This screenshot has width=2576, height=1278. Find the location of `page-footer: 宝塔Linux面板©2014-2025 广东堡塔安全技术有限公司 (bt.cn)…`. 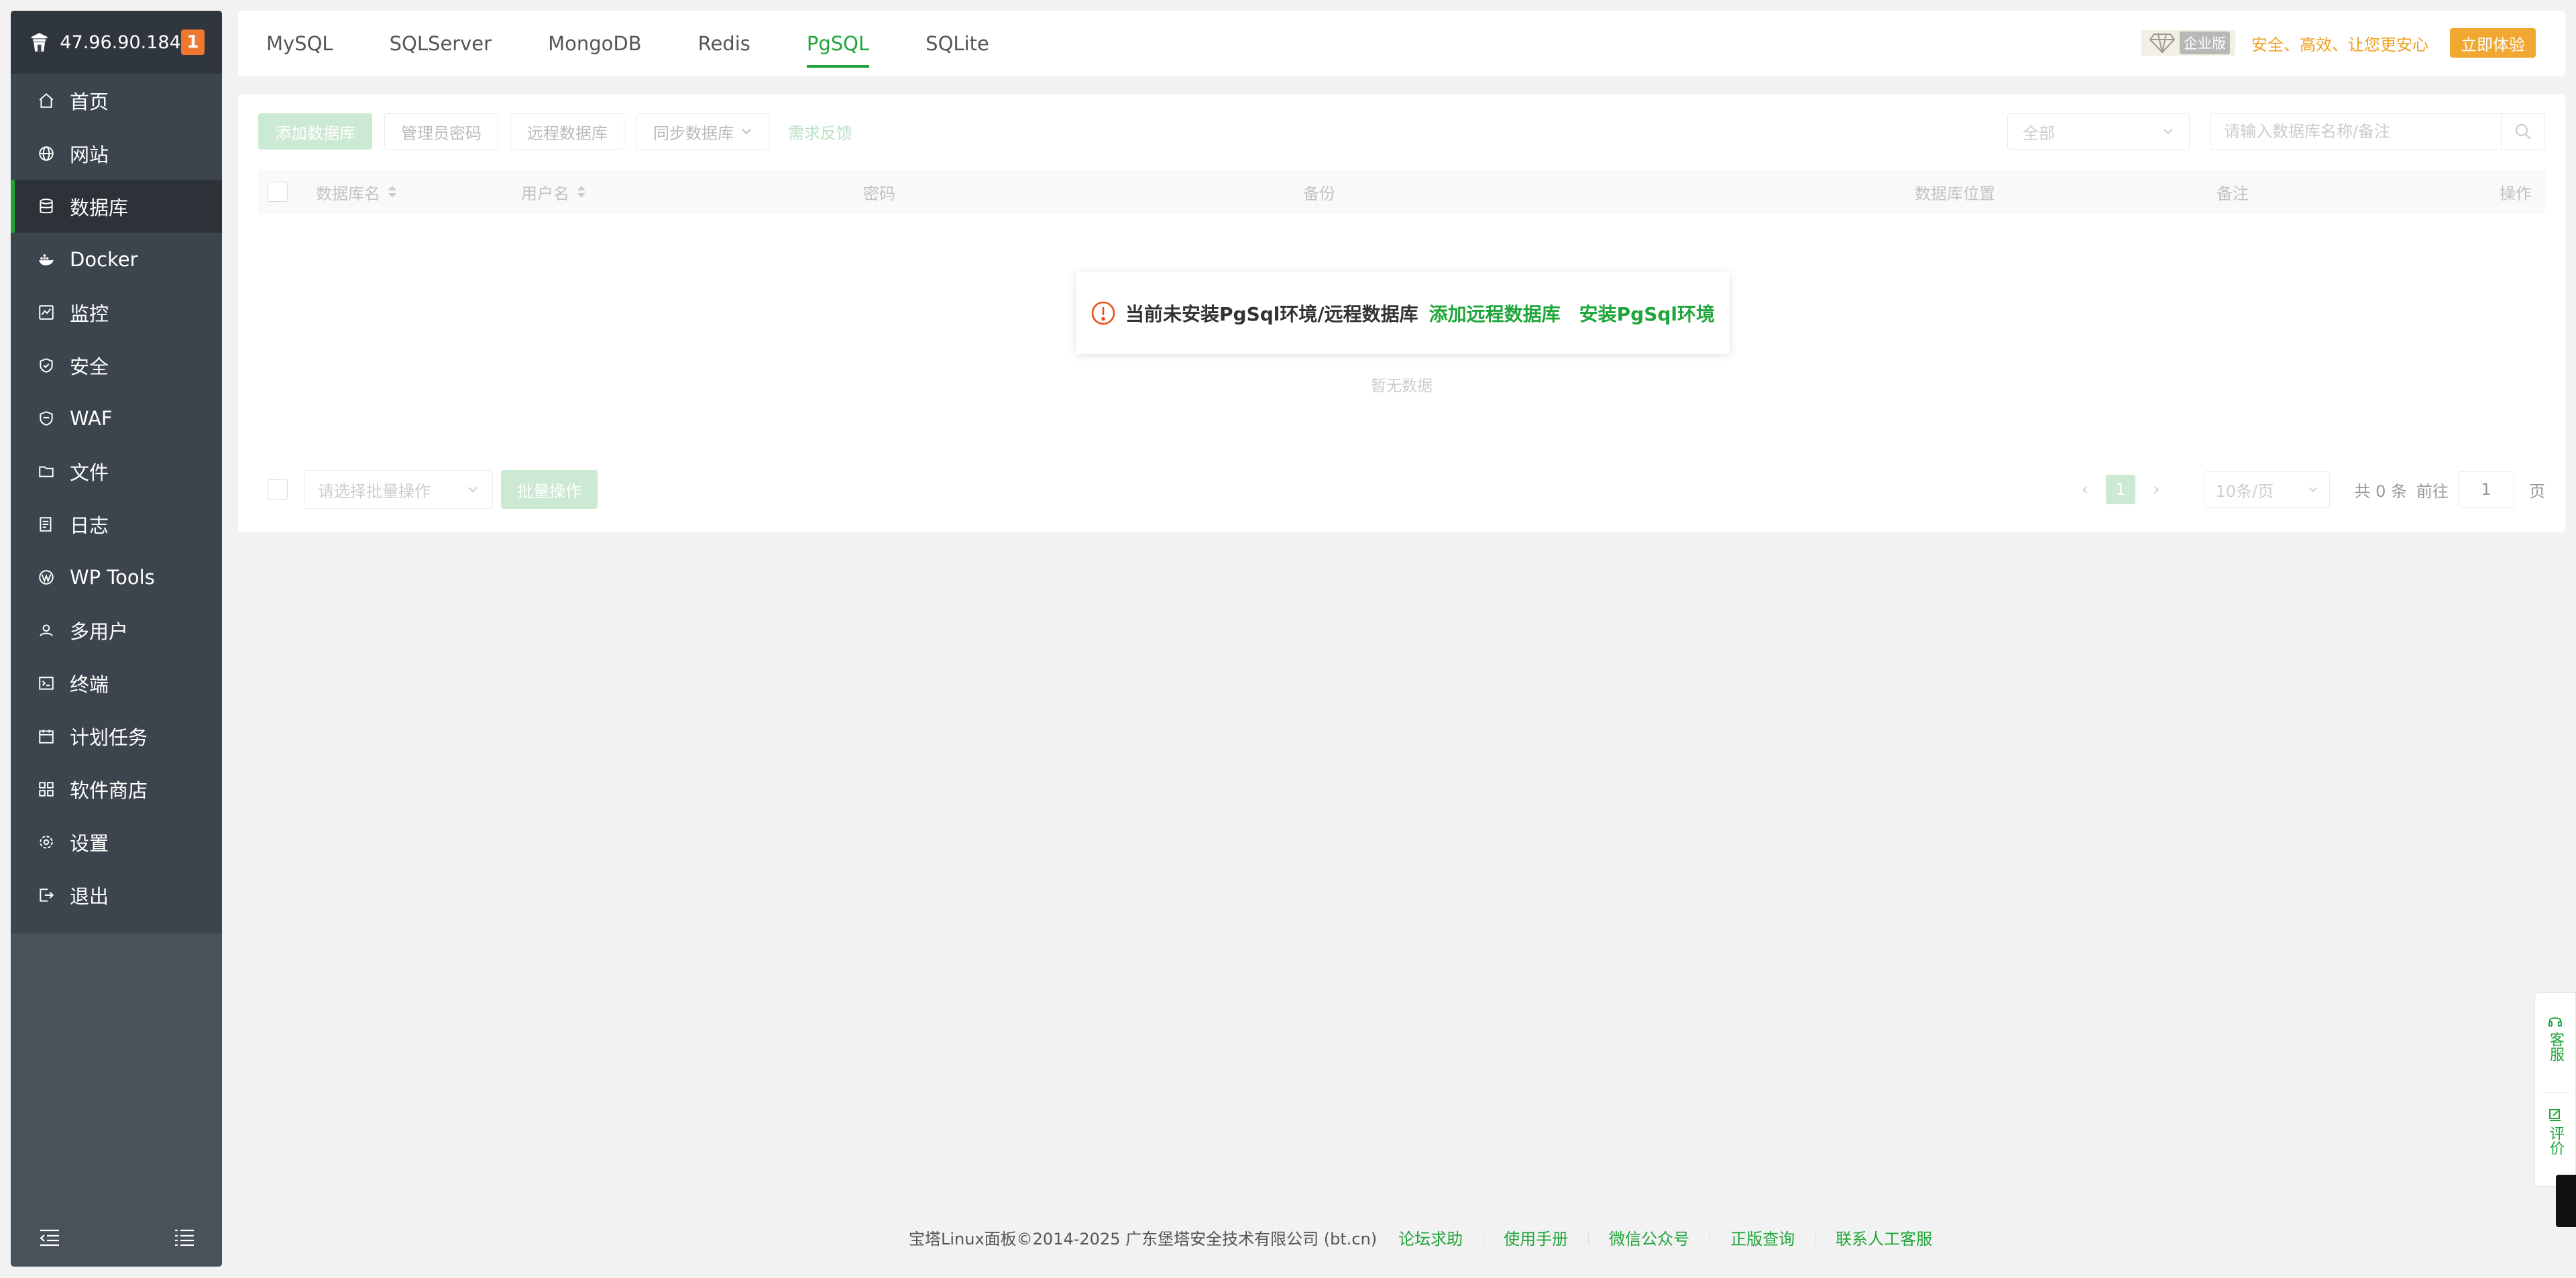

page-footer: 宝塔Linux面板©2014-2025 广东堡塔安全技术有限公司 (bt.cn)… is located at coordinates (1420, 1237).